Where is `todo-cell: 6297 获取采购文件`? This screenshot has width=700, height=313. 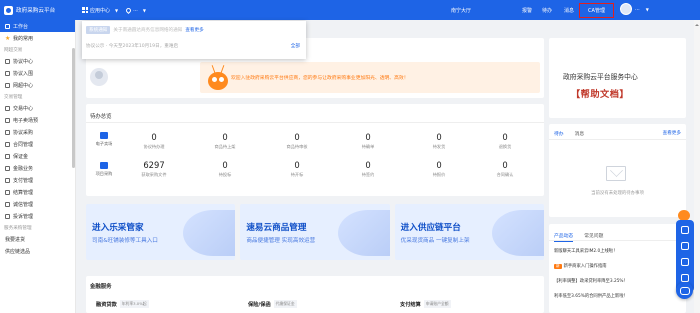
todo-cell: 6297 获取采购文件 is located at coordinates (154, 169).